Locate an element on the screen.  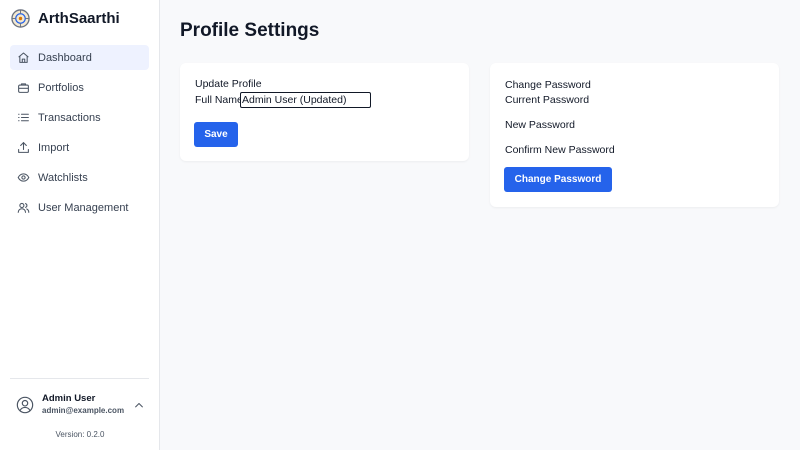
confirm-password-label: Confirm New Password is located at coordinates (560, 150).